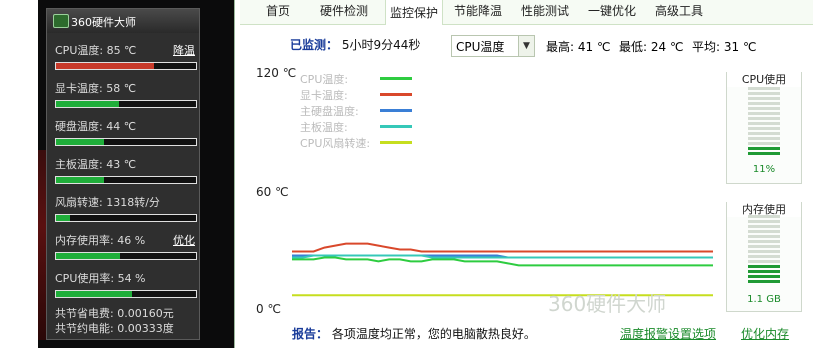  I want to click on savings-money: 共节省电费: 0.00160元, so click(114, 313).